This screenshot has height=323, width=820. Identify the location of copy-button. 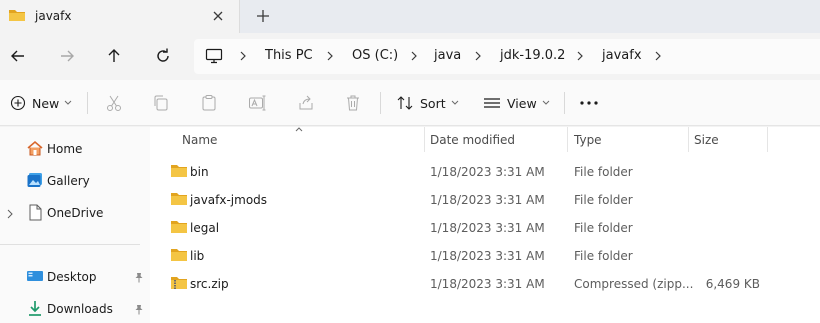
(161, 103).